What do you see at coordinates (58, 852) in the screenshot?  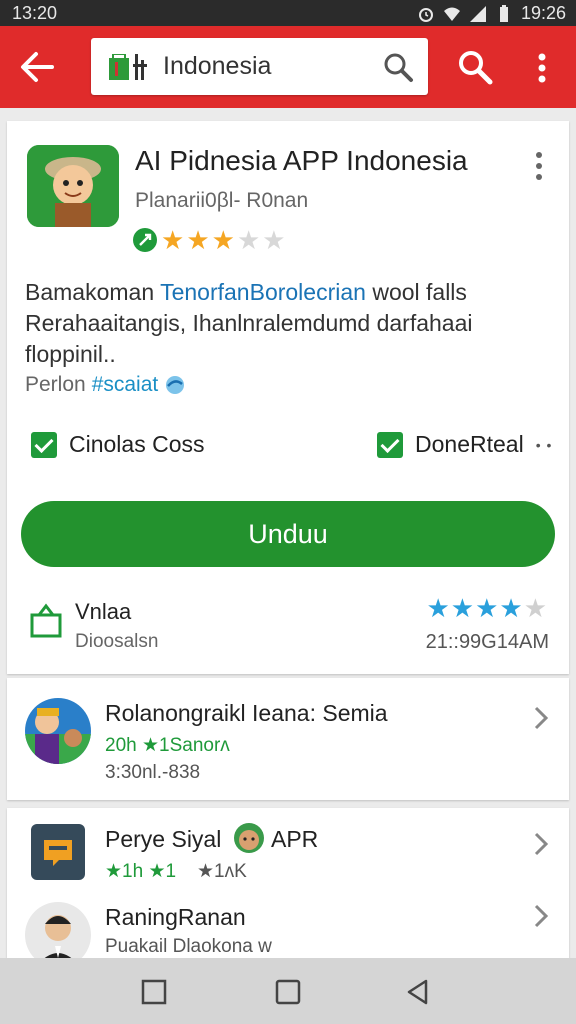 I see `chat-app-icon` at bounding box center [58, 852].